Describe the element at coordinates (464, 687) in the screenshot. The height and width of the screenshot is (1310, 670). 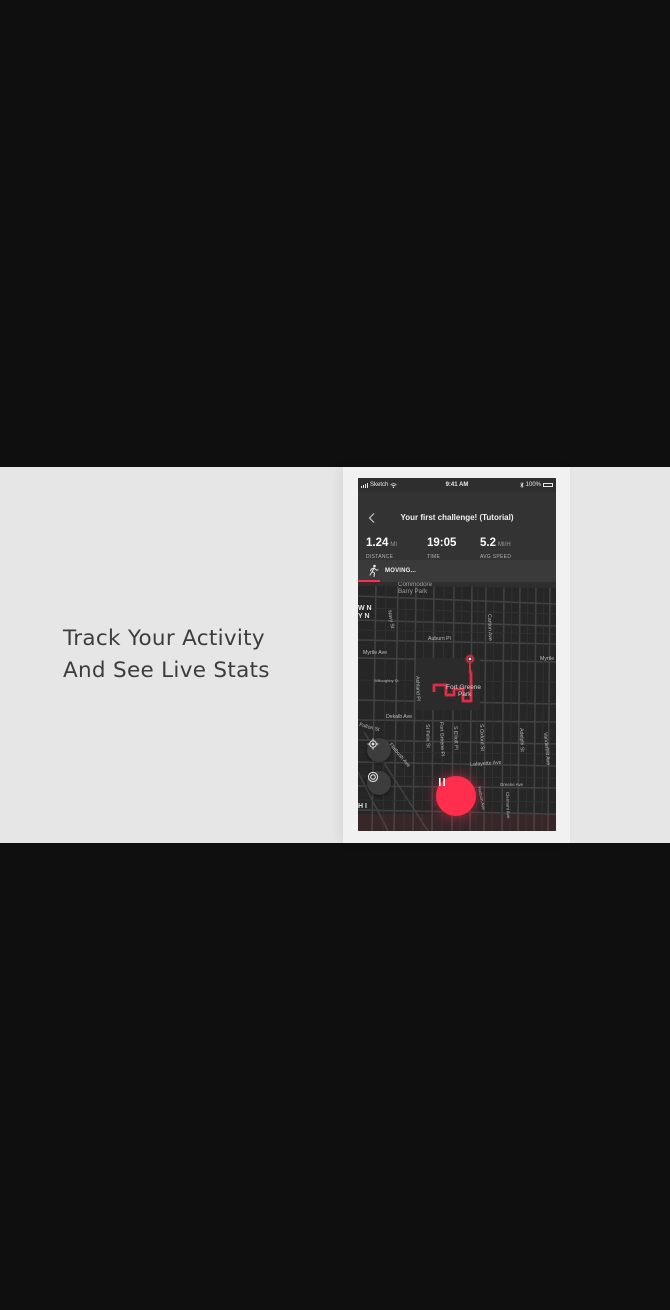
I see `map-label-park-name-1: Fort Greene` at that location.